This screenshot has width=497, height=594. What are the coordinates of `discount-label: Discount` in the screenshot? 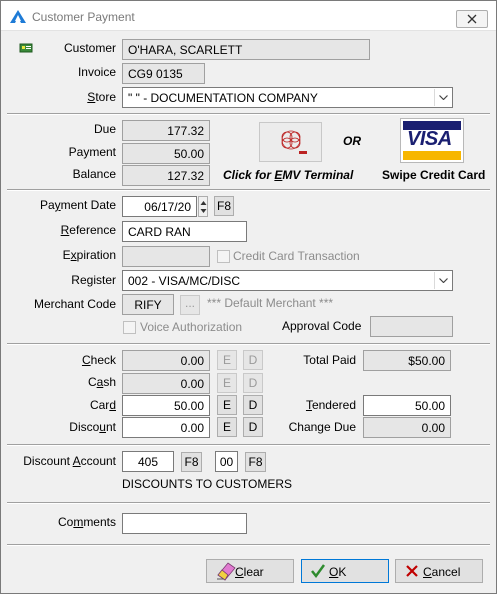 It's located at (92, 427).